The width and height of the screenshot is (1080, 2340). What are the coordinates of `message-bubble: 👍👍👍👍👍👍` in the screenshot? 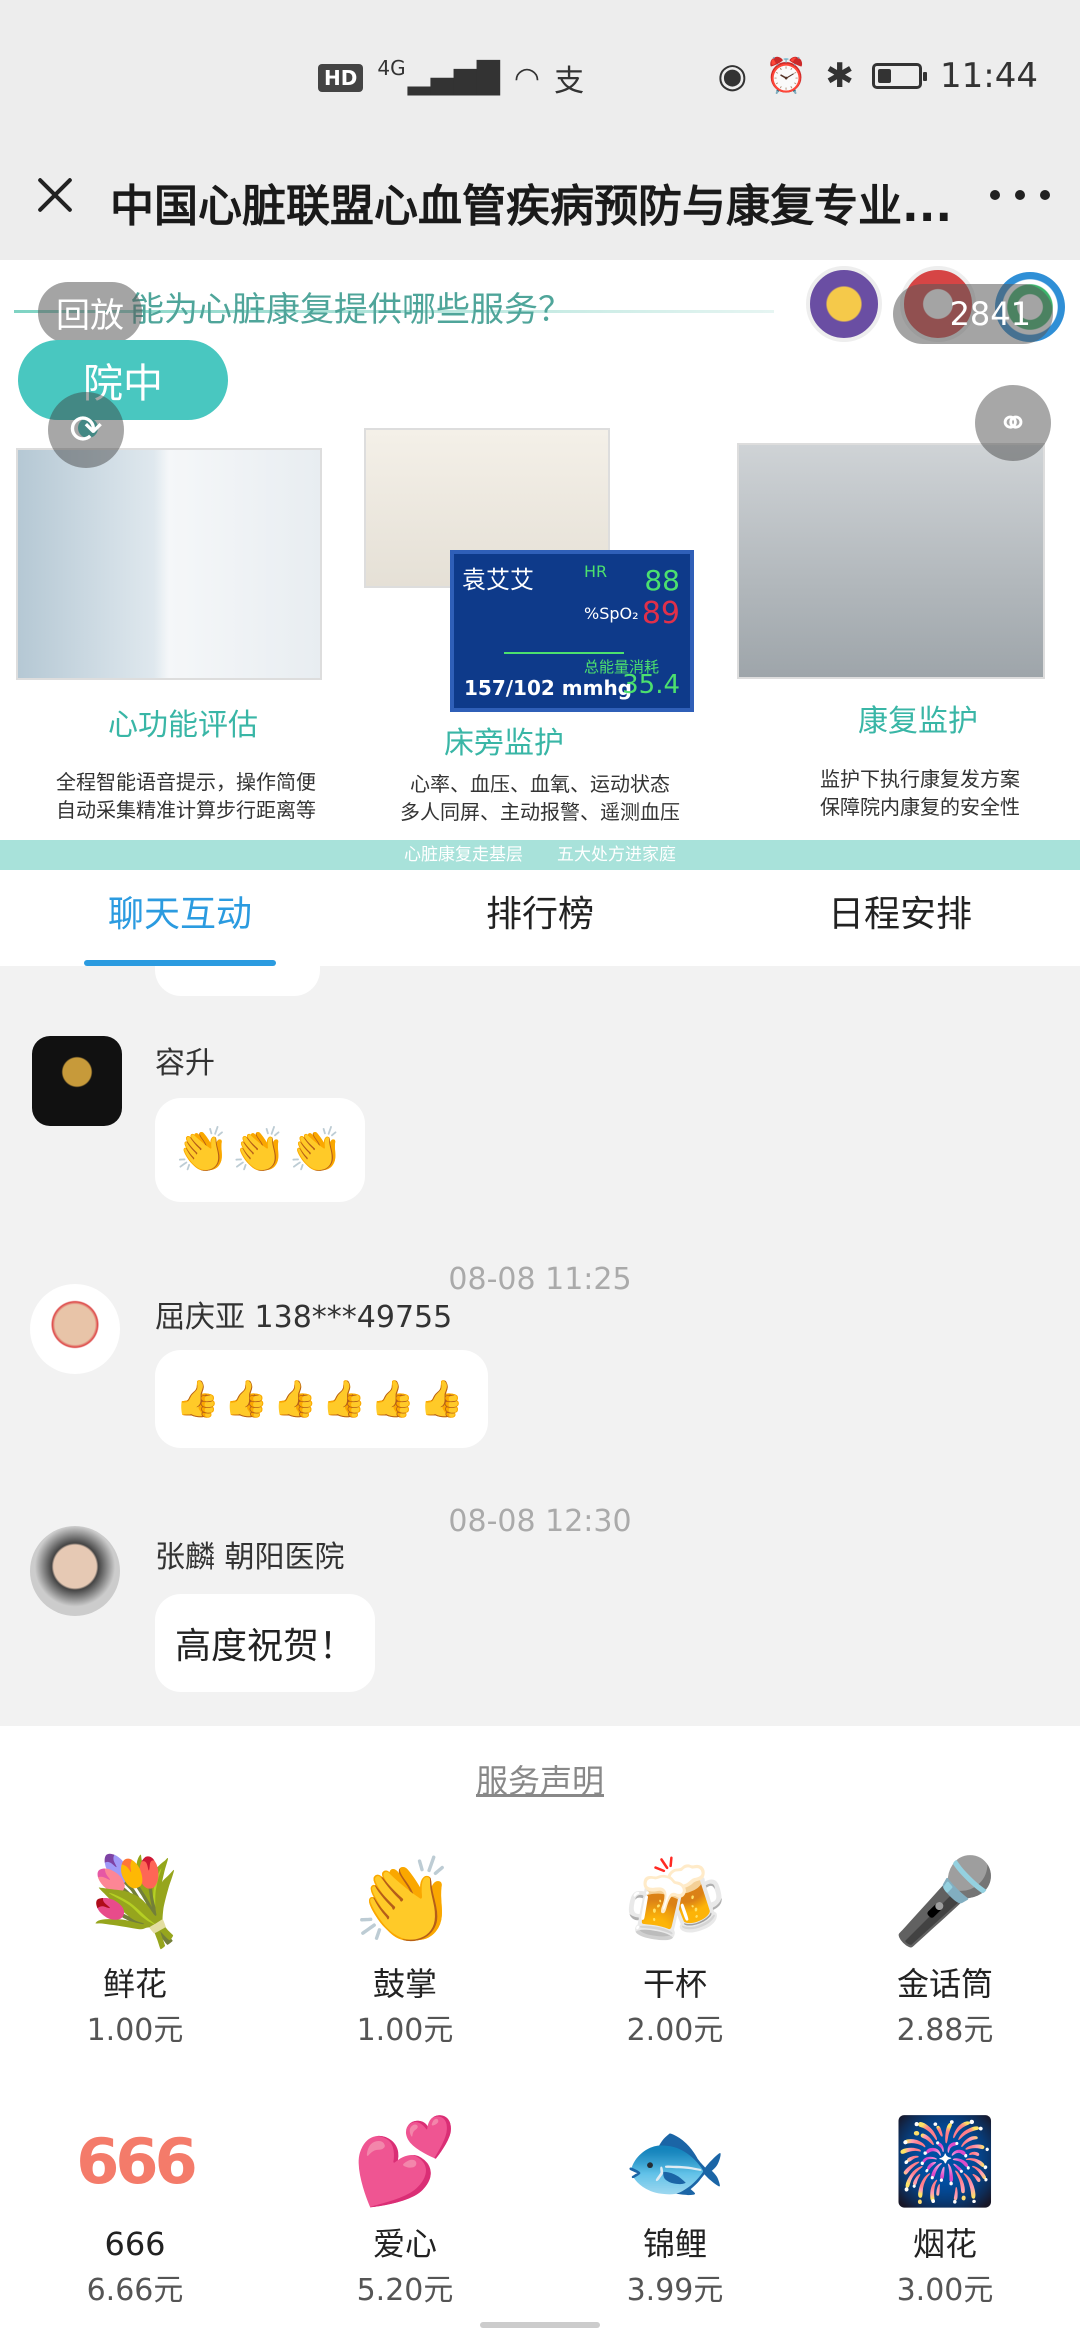 It's located at (321, 1399).